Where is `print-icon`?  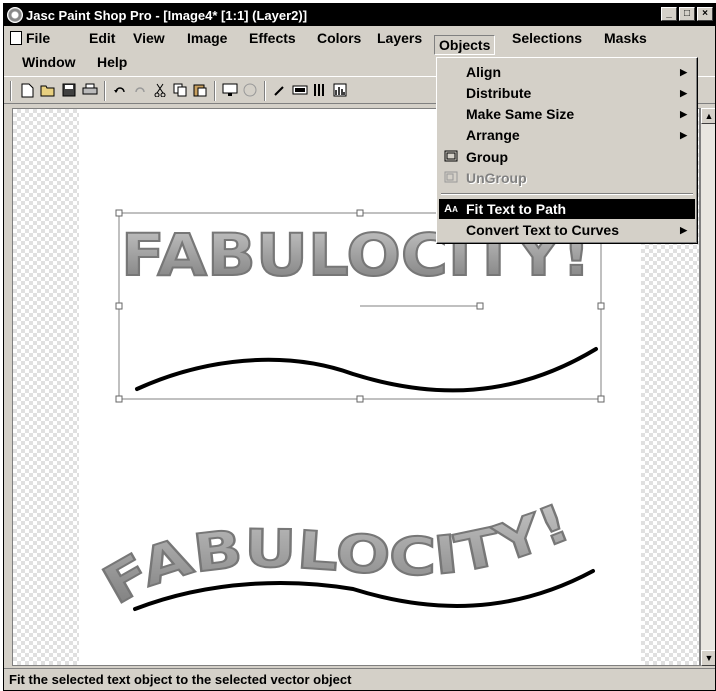
print-icon is located at coordinates (90, 90).